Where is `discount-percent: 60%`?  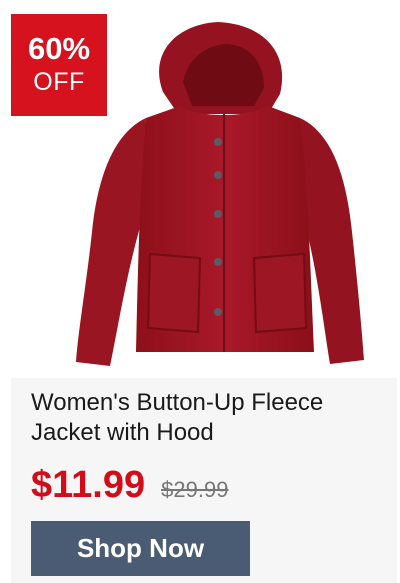 discount-percent: 60% is located at coordinates (59, 48).